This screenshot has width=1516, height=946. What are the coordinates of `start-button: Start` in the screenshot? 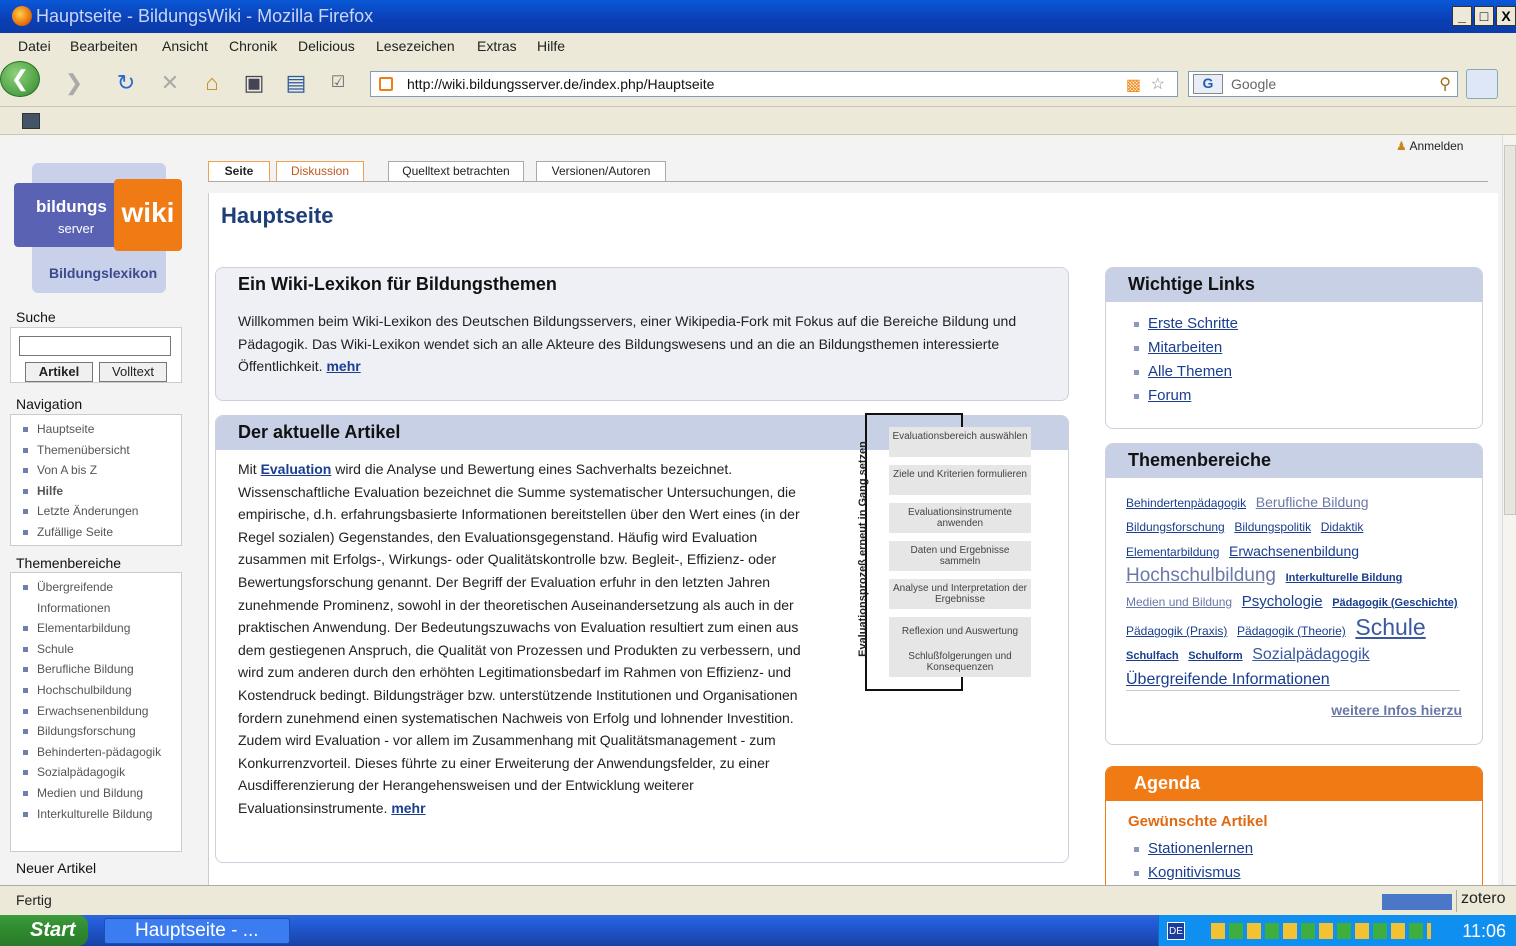 It's located at (44, 930).